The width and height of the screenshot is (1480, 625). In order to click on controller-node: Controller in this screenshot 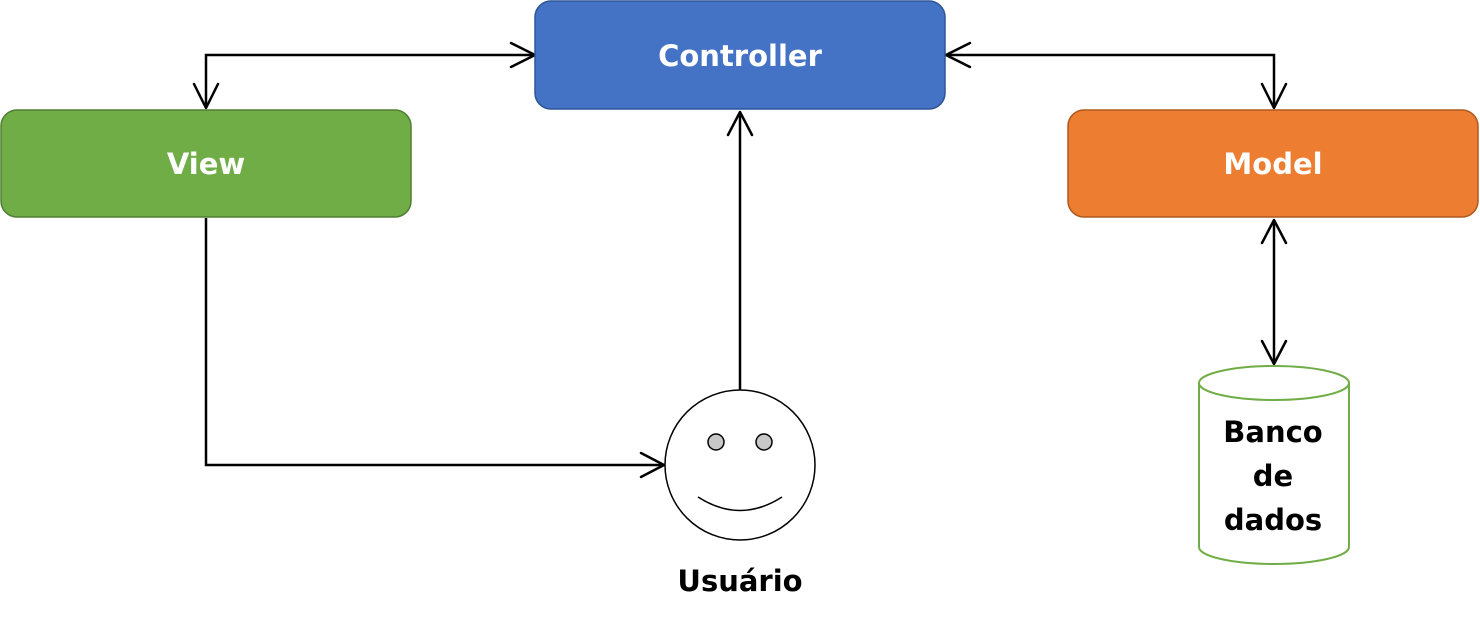, I will do `click(740, 55)`.